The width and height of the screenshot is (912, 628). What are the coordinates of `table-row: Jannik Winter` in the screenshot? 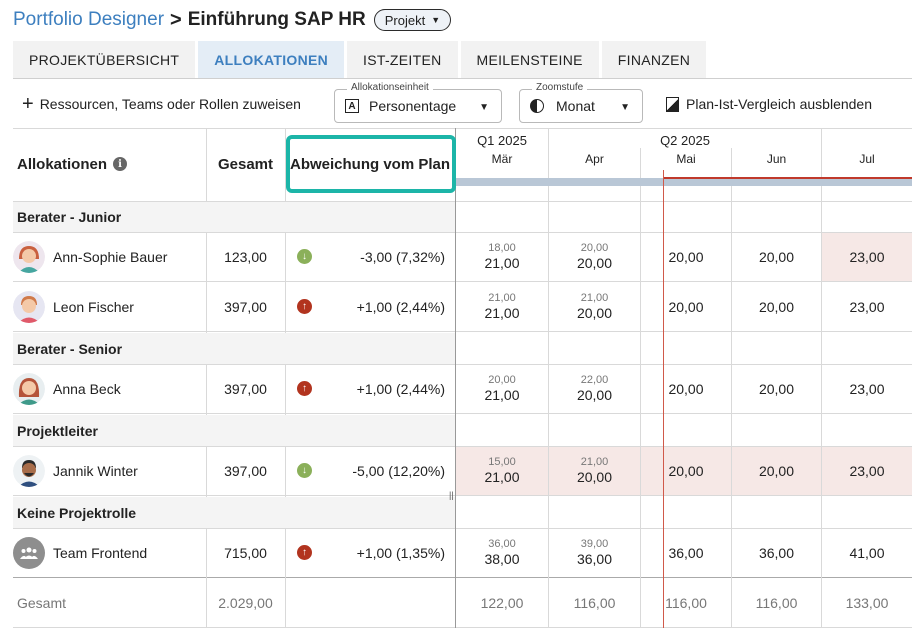 It's located at (75, 470).